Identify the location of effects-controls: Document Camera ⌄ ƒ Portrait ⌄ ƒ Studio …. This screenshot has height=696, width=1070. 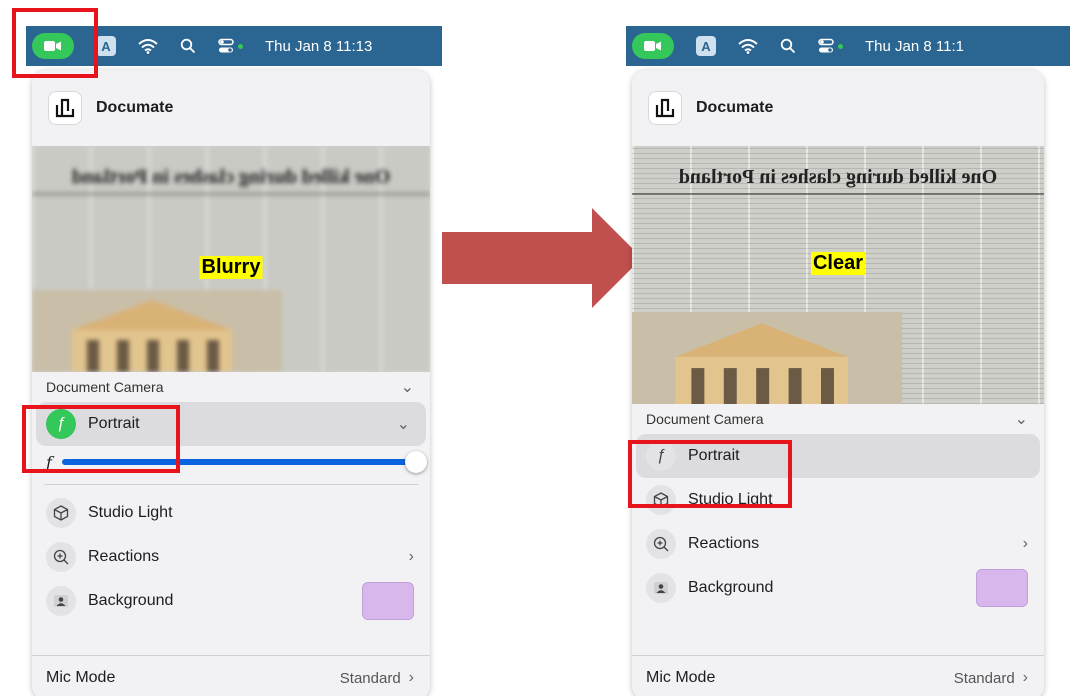
(231, 497).